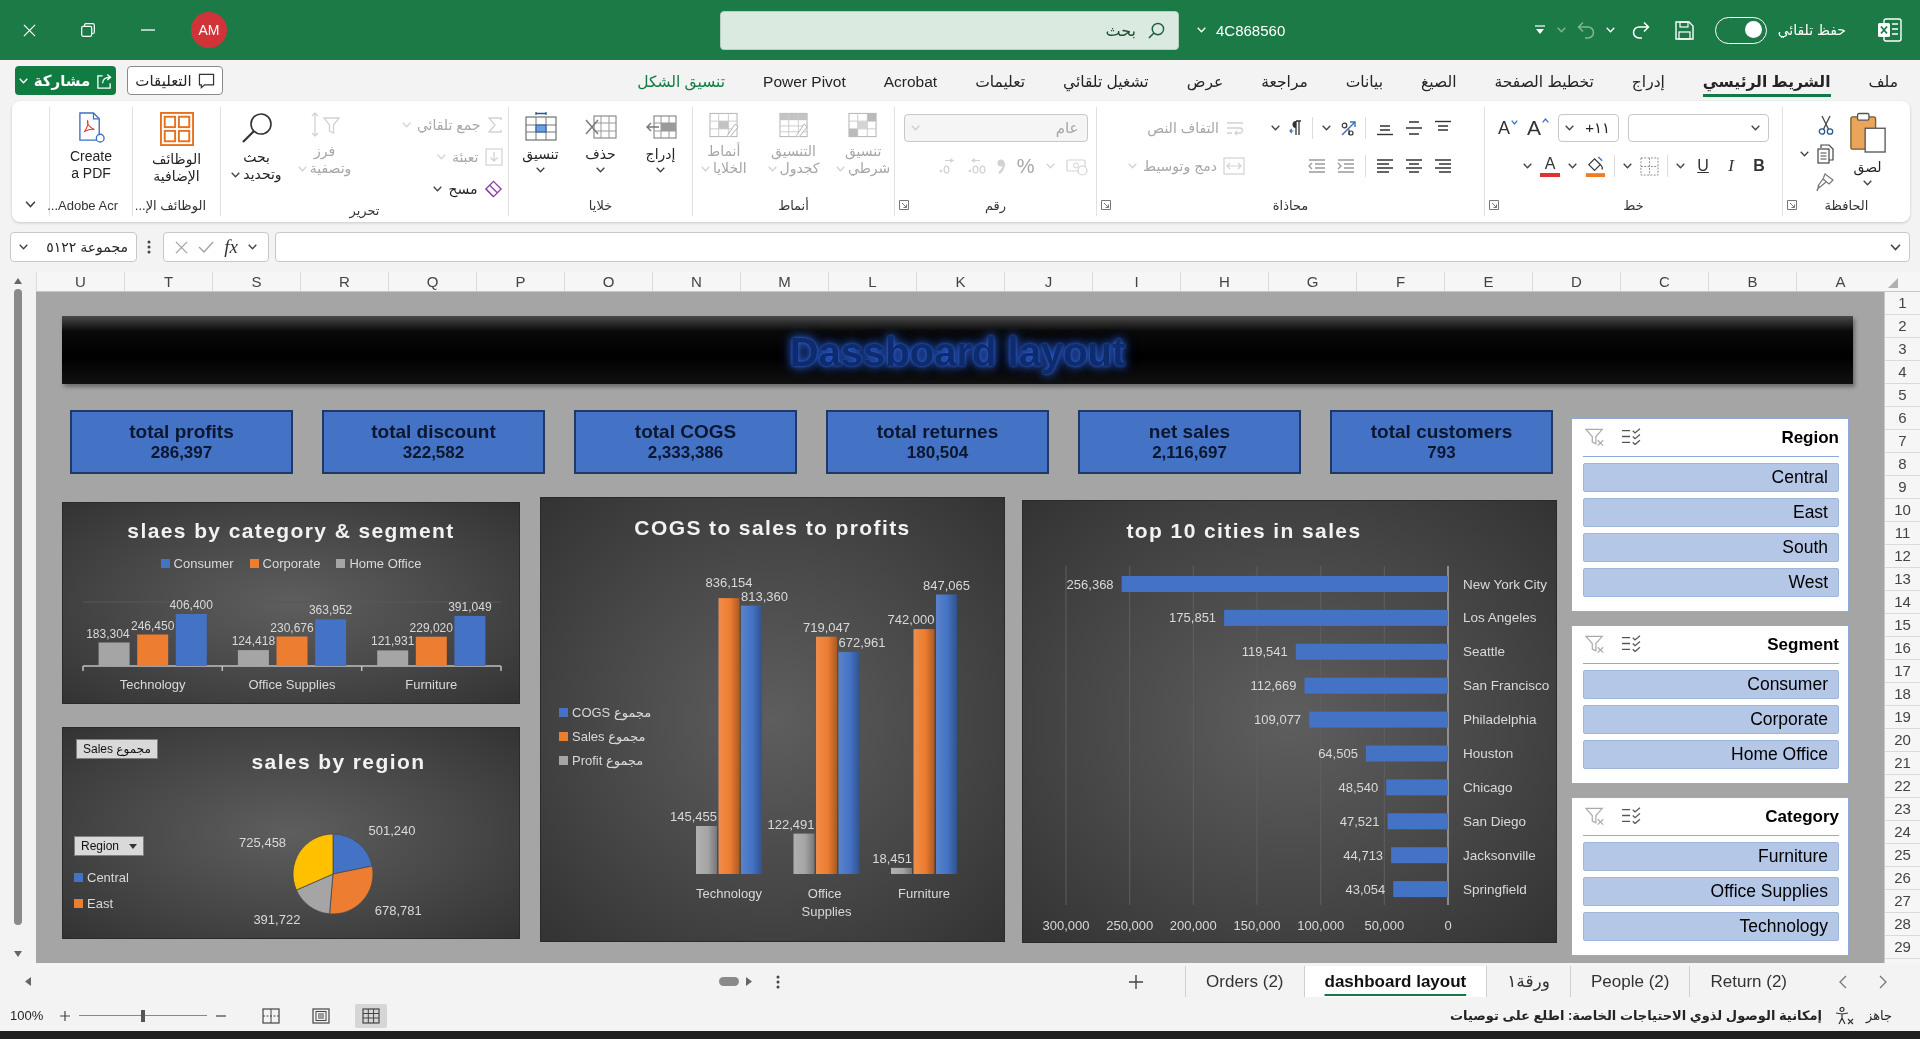 This screenshot has height=1039, width=1920. I want to click on row-header: 24, so click(1902, 832).